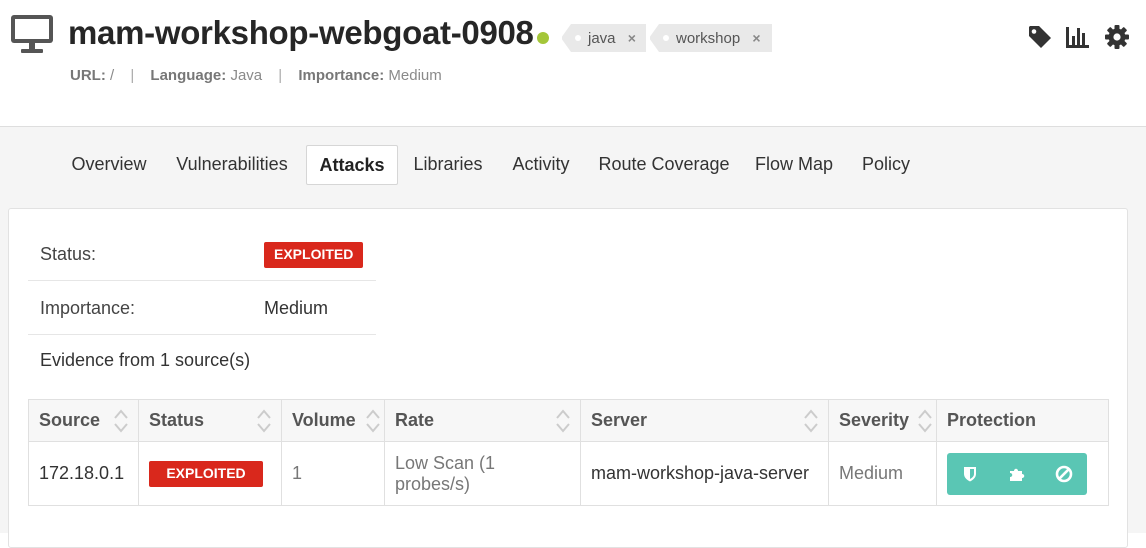  I want to click on url-label: URL:, so click(88, 75).